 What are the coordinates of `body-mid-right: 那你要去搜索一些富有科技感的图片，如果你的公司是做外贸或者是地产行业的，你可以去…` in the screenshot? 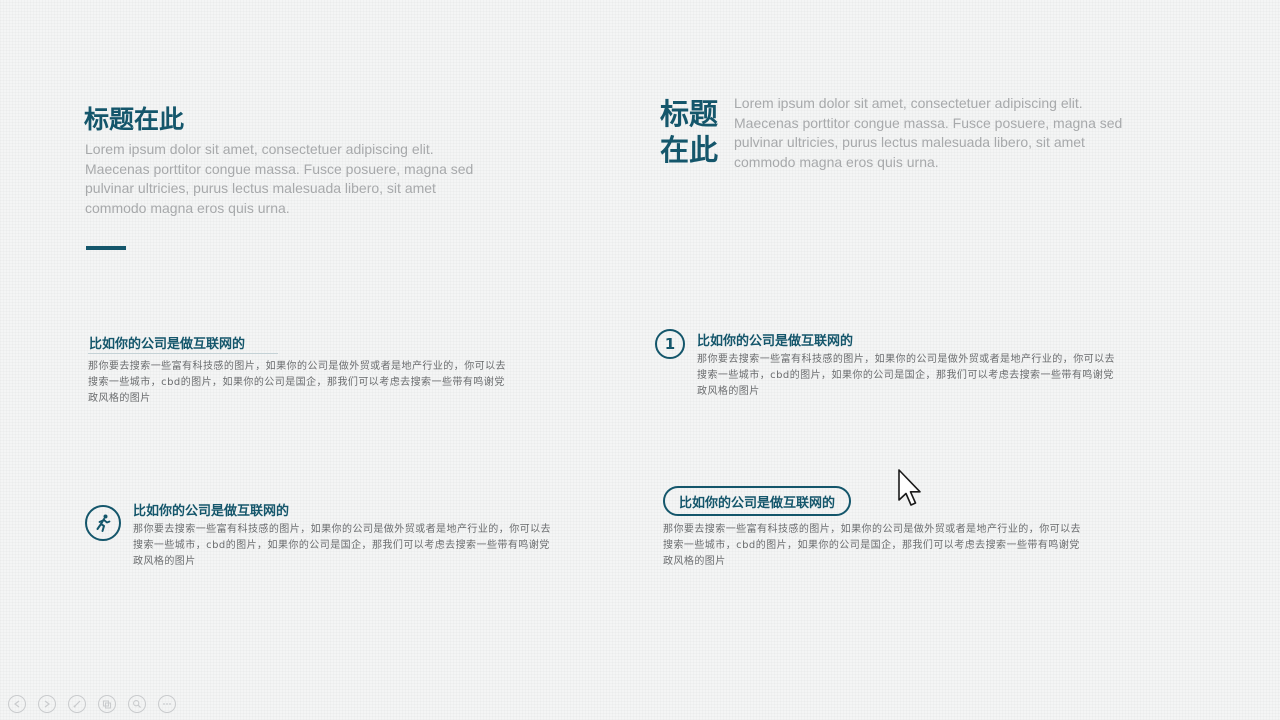 It's located at (906, 375).